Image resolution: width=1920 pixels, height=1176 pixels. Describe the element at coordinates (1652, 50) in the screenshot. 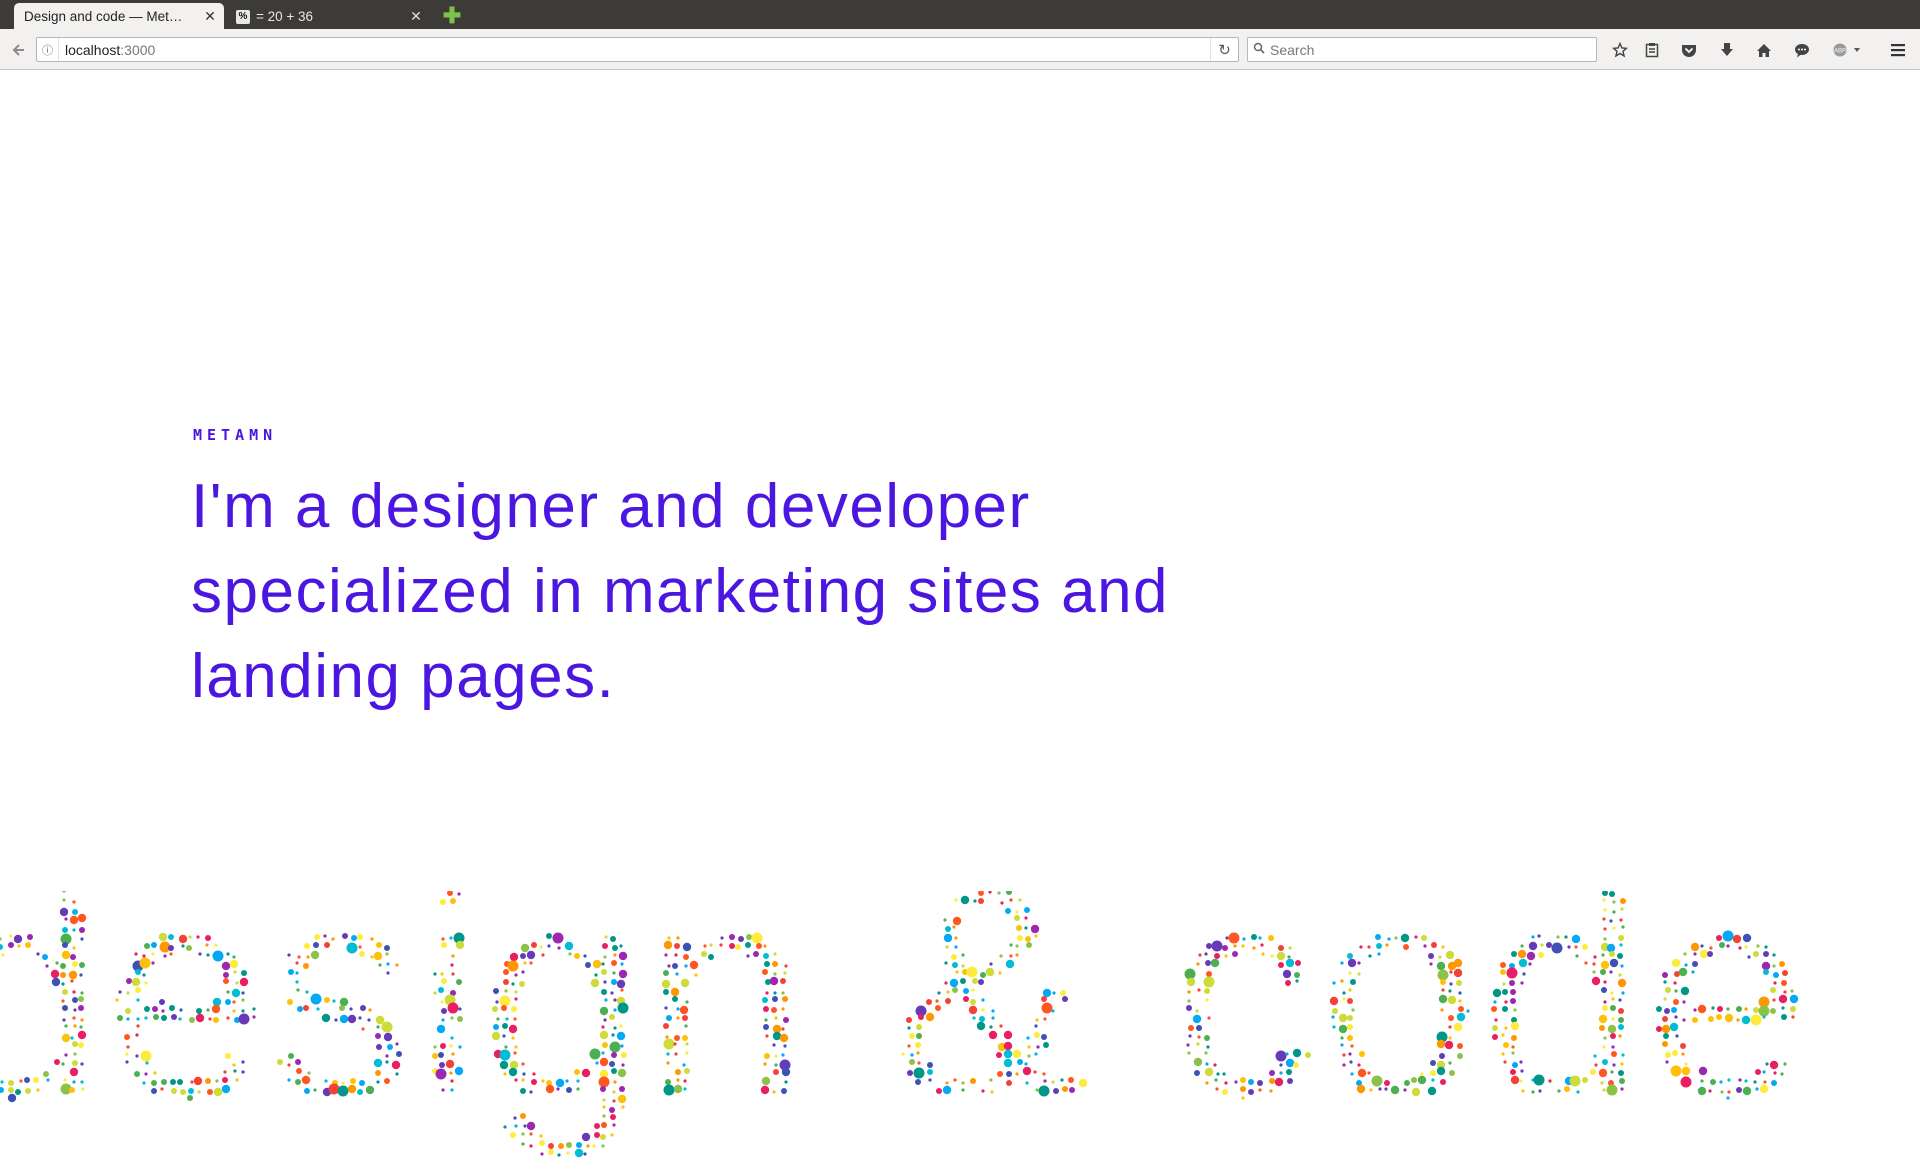

I see `clipboard-icon` at that location.